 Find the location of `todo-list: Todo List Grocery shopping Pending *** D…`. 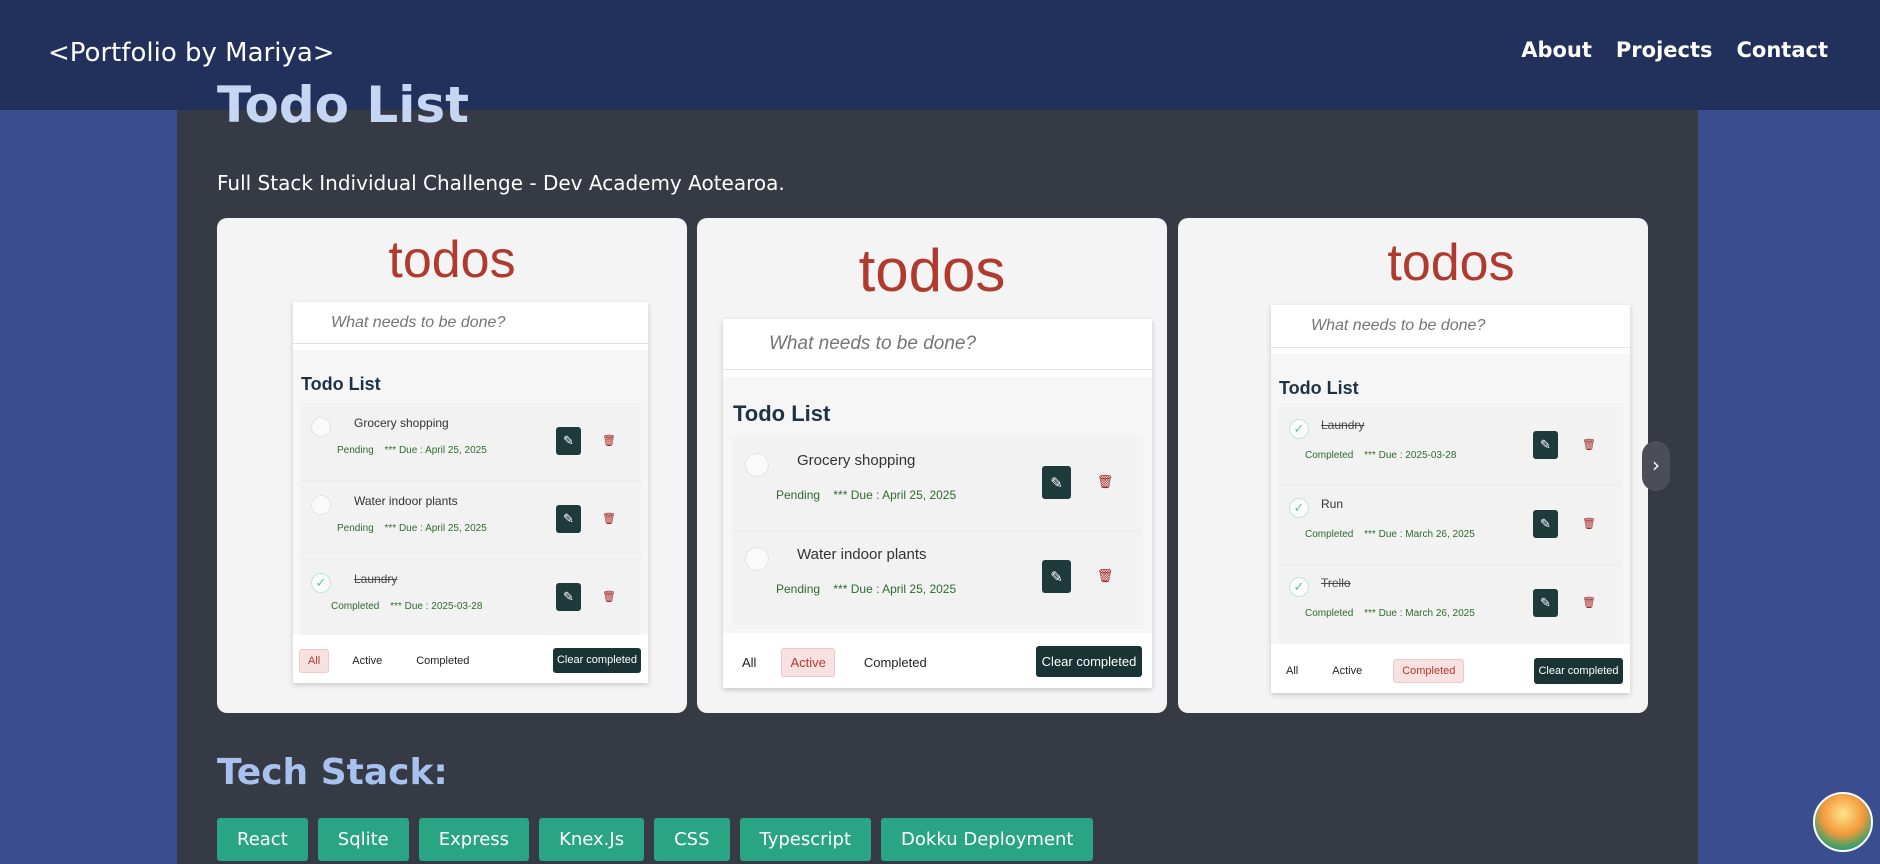

todo-list: Todo List Grocery shopping Pending *** D… is located at coordinates (937, 505).